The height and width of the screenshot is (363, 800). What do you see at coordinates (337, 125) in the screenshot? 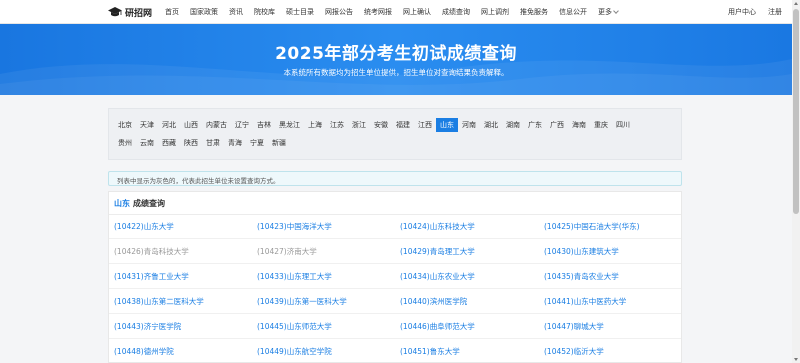
I see `province-tab: 江苏` at bounding box center [337, 125].